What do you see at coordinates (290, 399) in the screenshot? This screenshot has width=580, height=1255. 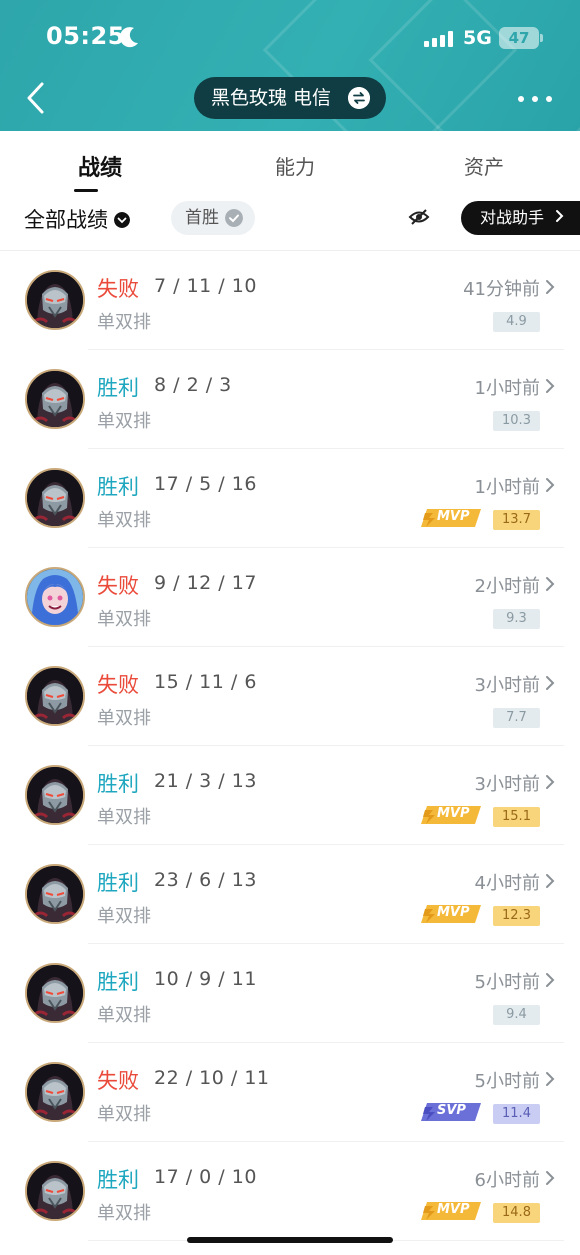 I see `match-row: 胜利 8 / 2 / 3 单双排 1小时前 10.3` at bounding box center [290, 399].